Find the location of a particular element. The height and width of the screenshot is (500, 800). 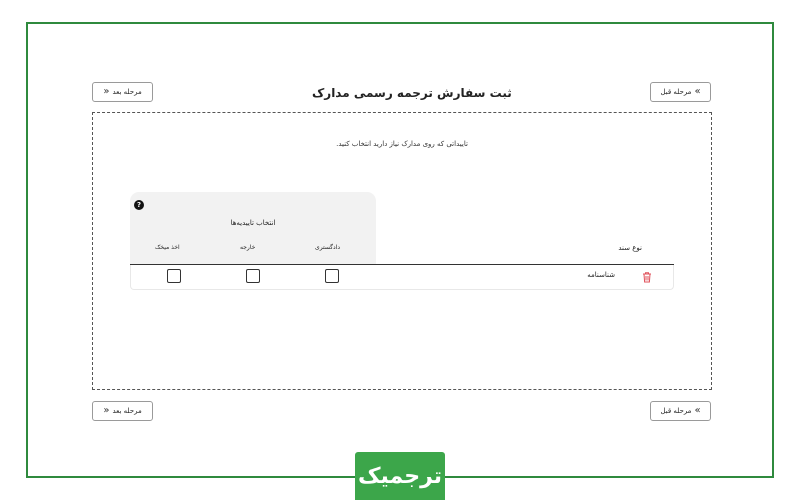

document-name: شناسنامه is located at coordinates (601, 275).